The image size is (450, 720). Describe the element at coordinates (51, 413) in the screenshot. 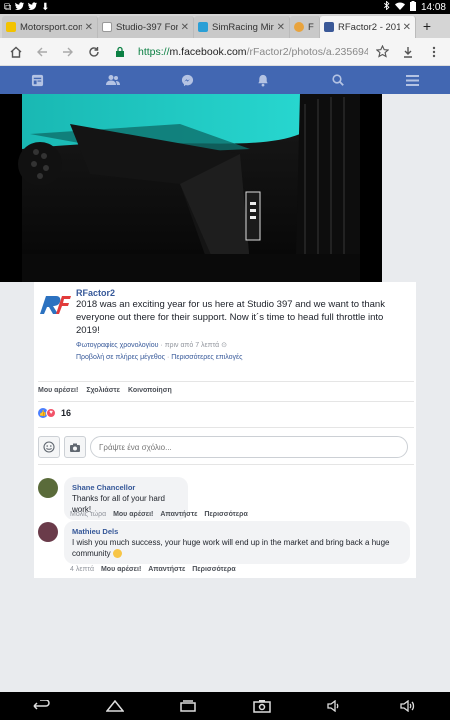

I see `heart-reaction-icon: ♥` at that location.